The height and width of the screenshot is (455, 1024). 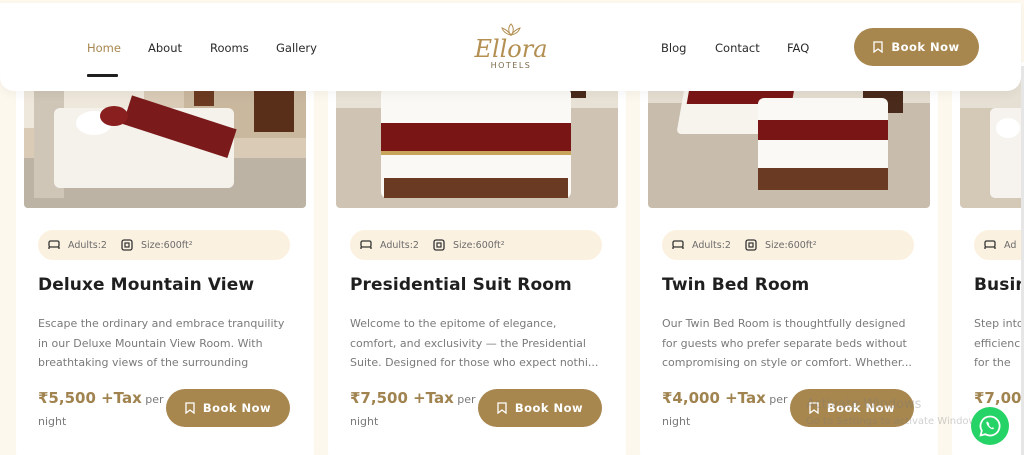 What do you see at coordinates (104, 48) in the screenshot?
I see `nav-home: Home` at bounding box center [104, 48].